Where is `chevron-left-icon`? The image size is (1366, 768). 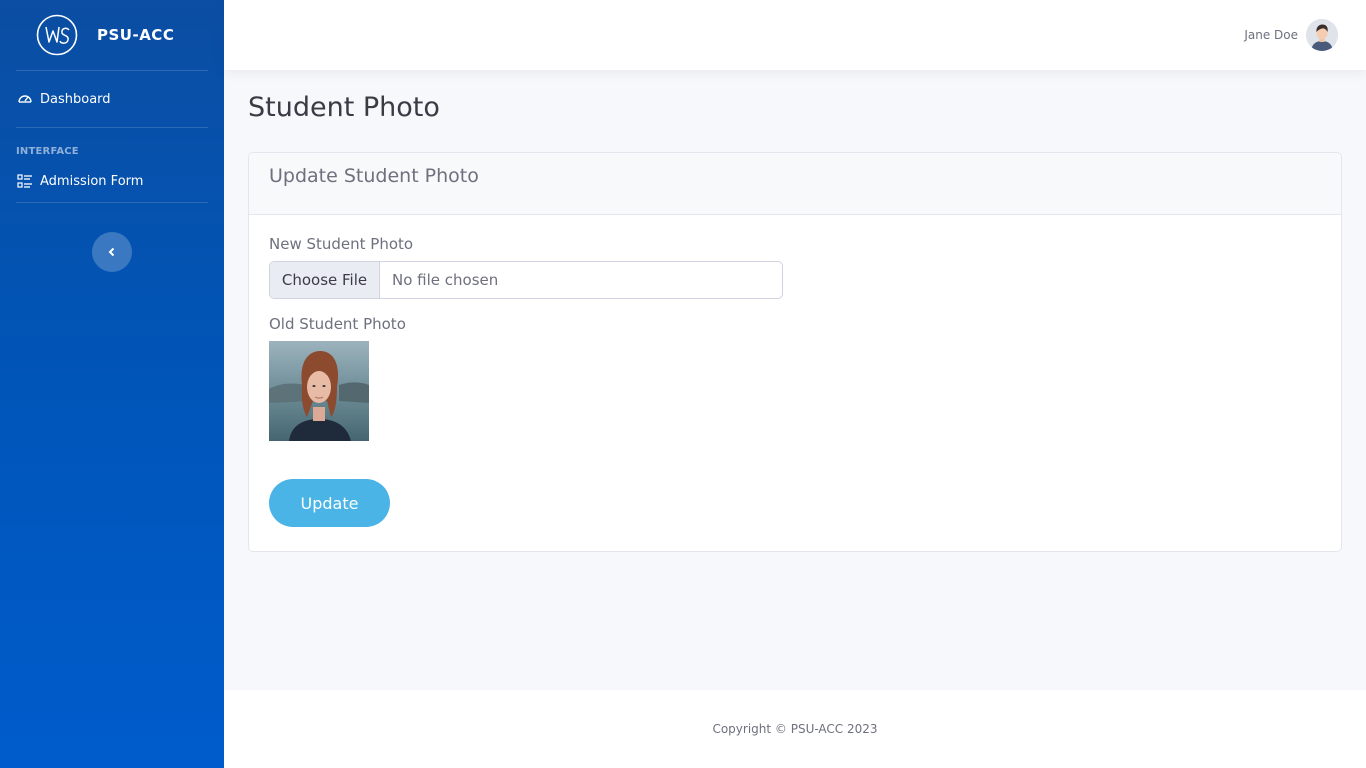 chevron-left-icon is located at coordinates (111, 252).